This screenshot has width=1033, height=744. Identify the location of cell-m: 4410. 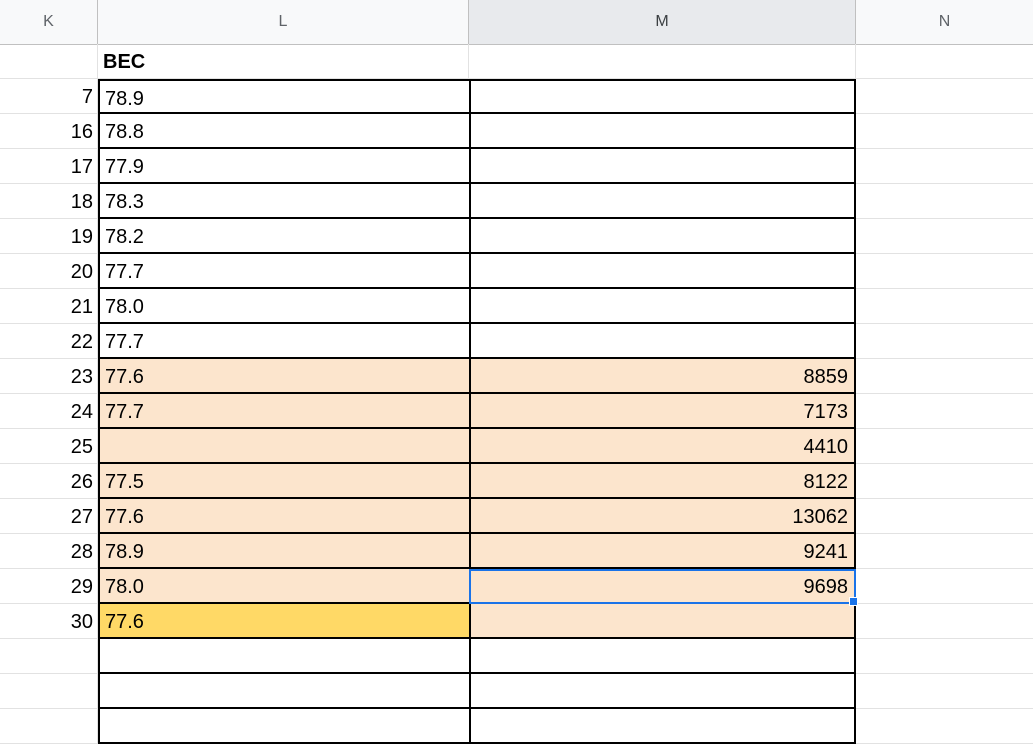
(662, 446).